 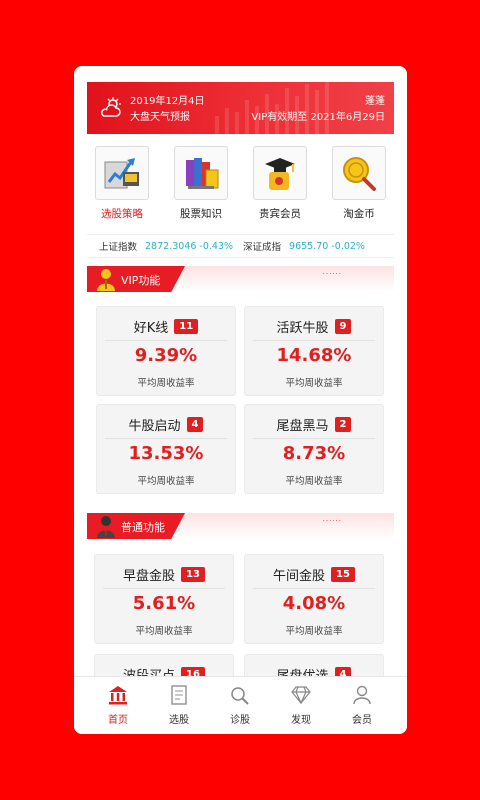 I want to click on card-title: 早盘金股, so click(x=149, y=576).